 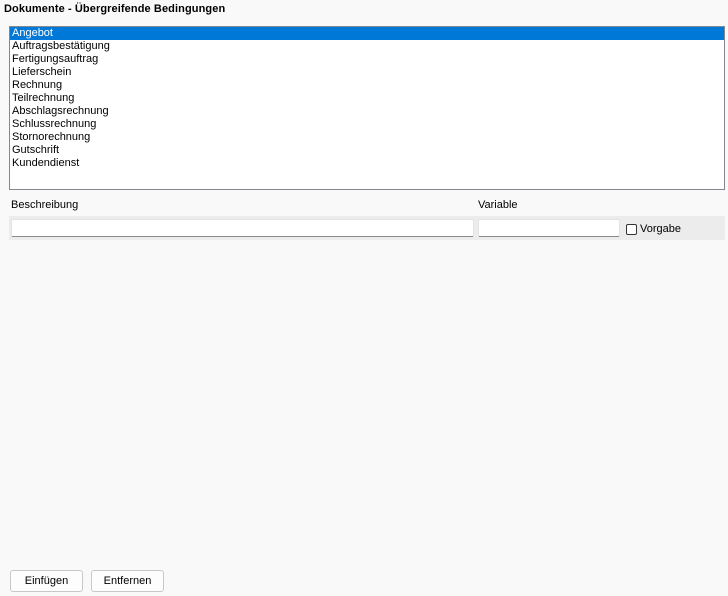 What do you see at coordinates (45, 205) in the screenshot?
I see `beschreibung-label: Beschreibung` at bounding box center [45, 205].